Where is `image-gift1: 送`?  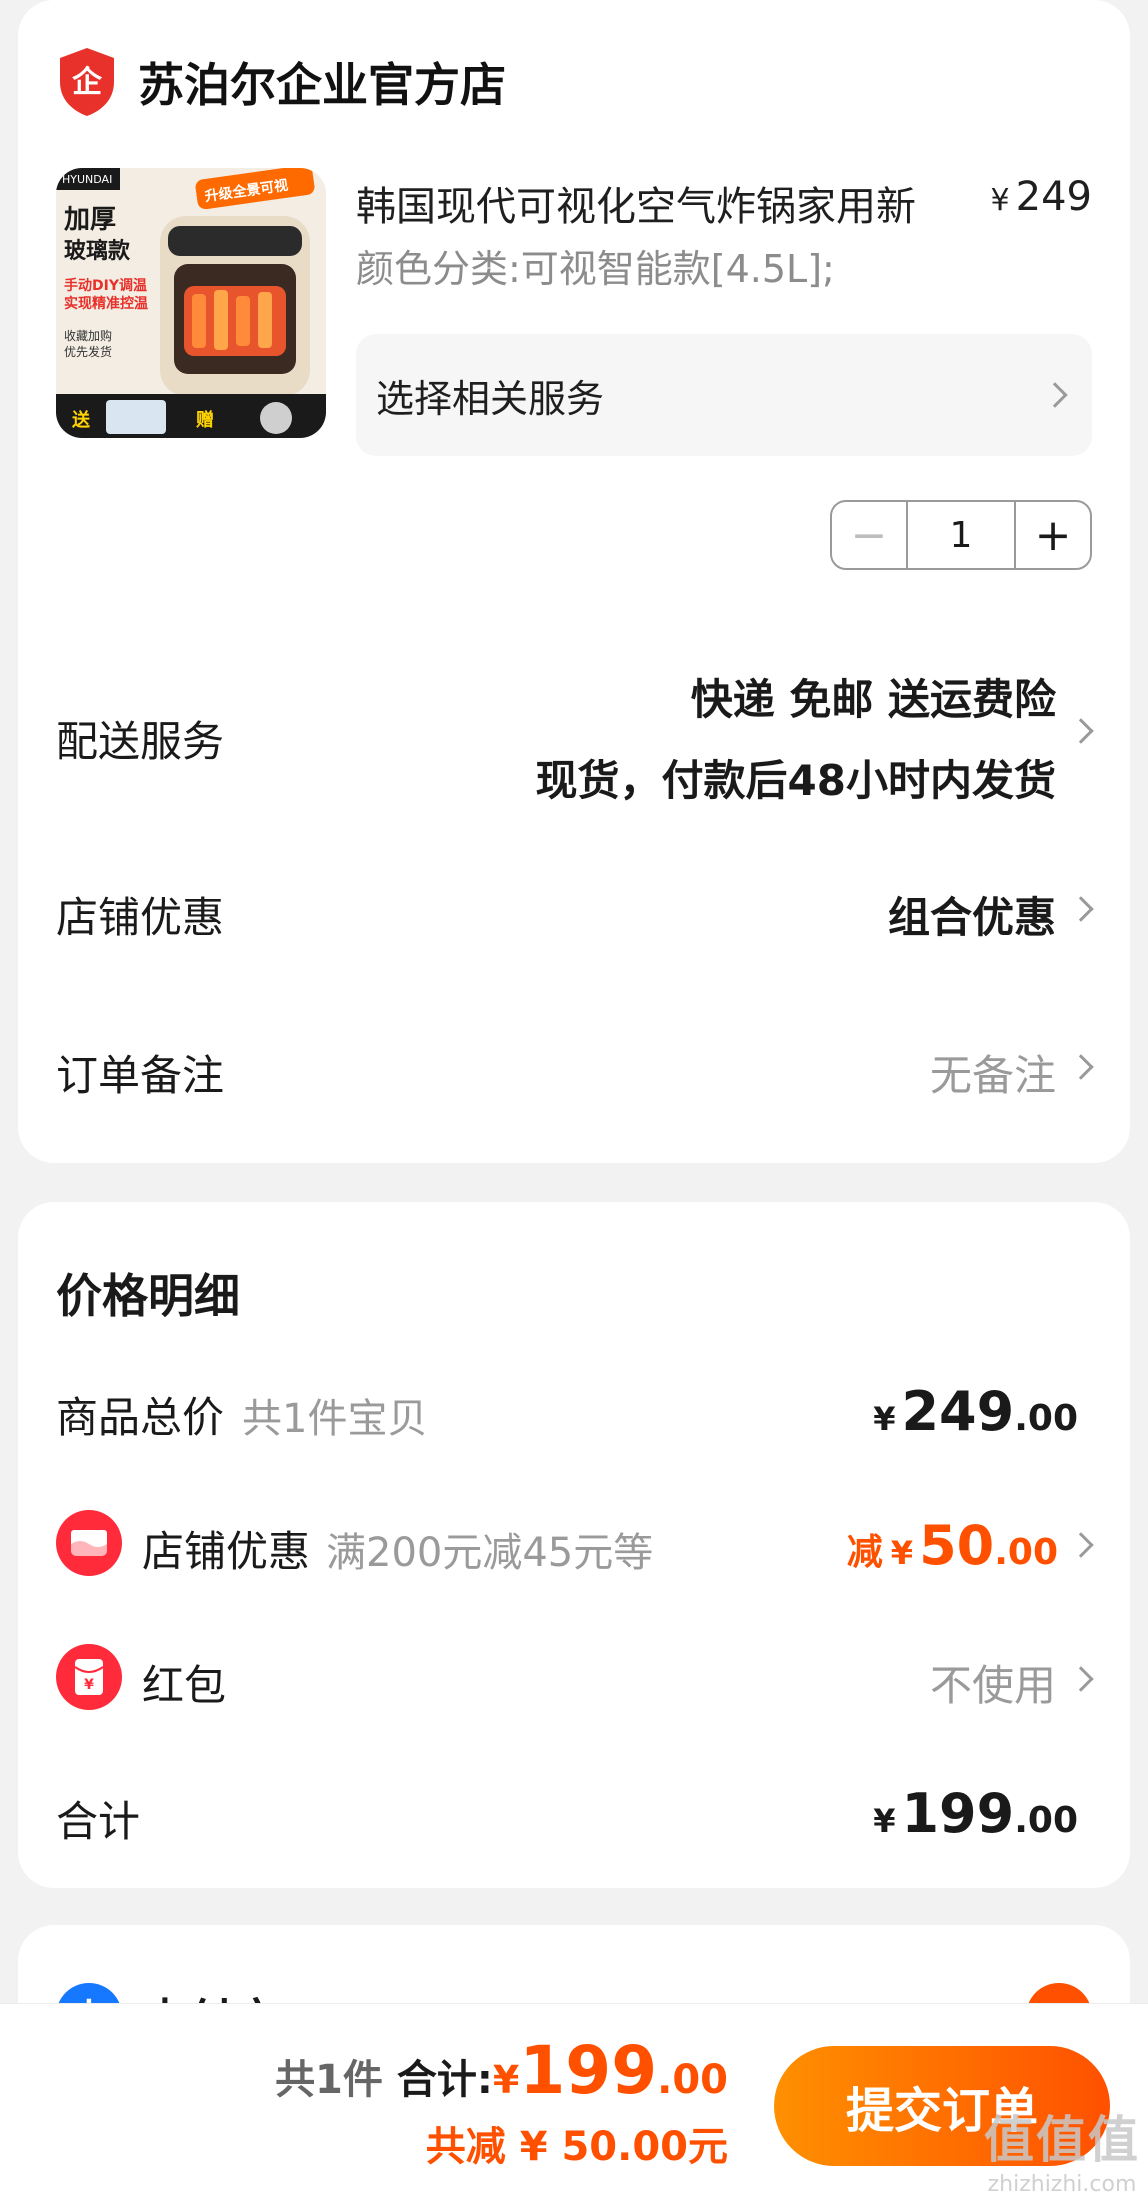
image-gift1: 送 is located at coordinates (81, 420).